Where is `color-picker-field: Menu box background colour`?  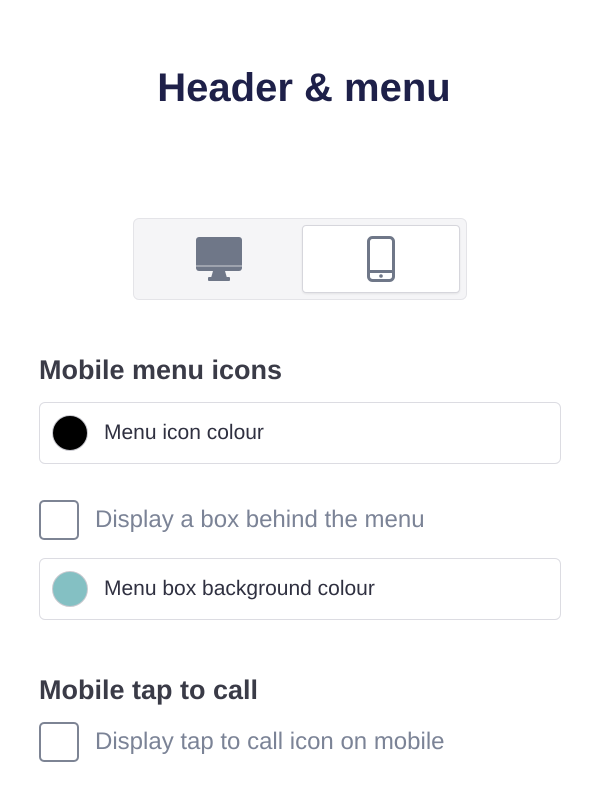
color-picker-field: Menu box background colour is located at coordinates (300, 589).